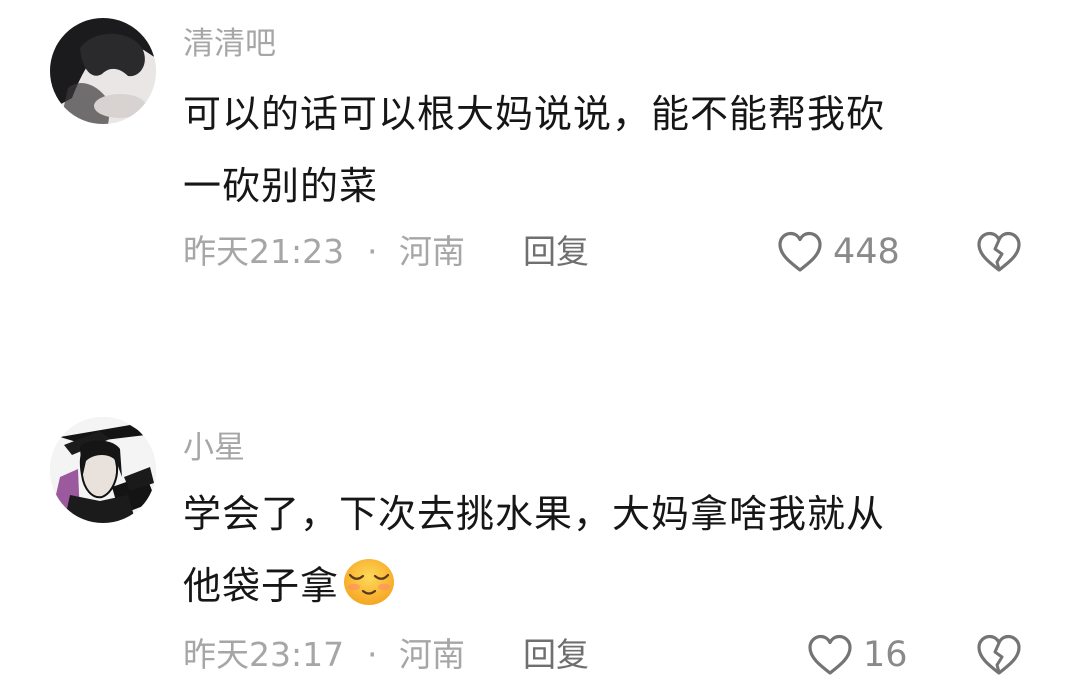  What do you see at coordinates (857, 655) in the screenshot?
I see `like-button: 16` at bounding box center [857, 655].